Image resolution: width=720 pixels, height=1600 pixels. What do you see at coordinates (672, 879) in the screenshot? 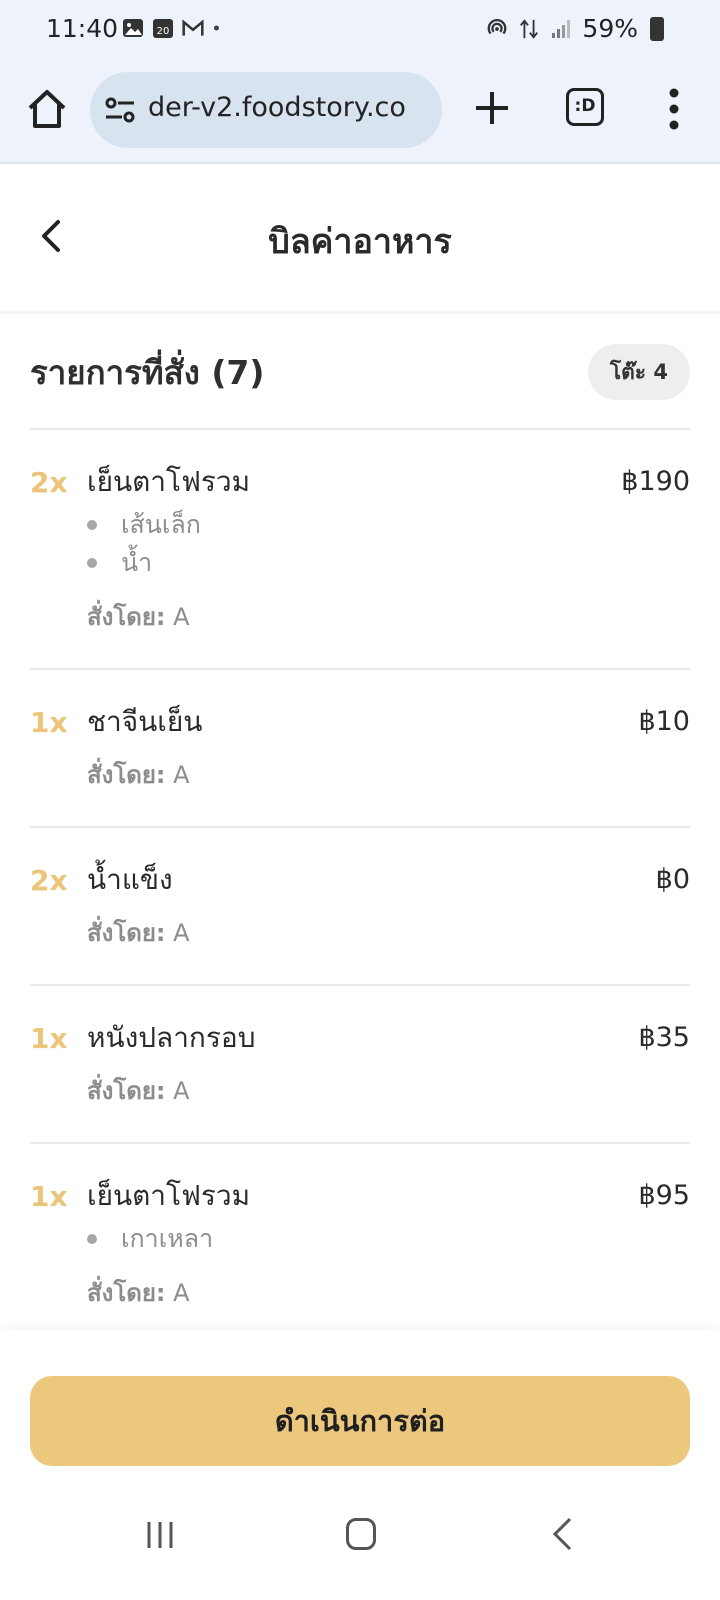
I see `item-price: ฿0` at bounding box center [672, 879].